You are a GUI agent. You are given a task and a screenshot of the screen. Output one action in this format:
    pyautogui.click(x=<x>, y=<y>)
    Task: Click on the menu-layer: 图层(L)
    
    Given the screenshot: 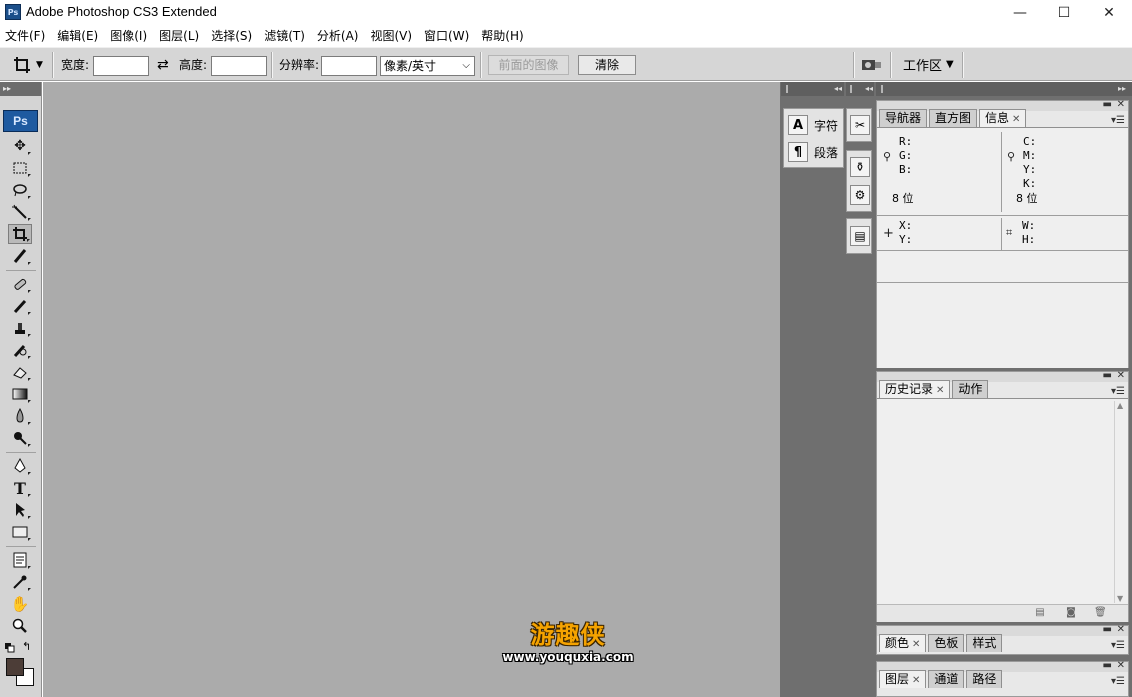 What is the action you would take?
    pyautogui.click(x=180, y=36)
    